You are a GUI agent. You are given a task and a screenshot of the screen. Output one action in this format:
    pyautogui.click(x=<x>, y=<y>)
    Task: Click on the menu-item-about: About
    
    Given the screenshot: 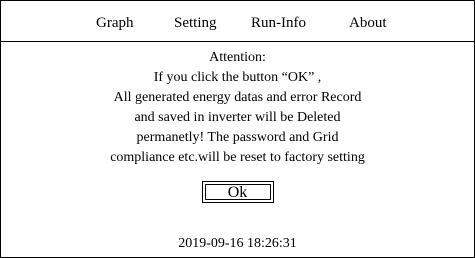 What is the action you would take?
    pyautogui.click(x=368, y=23)
    